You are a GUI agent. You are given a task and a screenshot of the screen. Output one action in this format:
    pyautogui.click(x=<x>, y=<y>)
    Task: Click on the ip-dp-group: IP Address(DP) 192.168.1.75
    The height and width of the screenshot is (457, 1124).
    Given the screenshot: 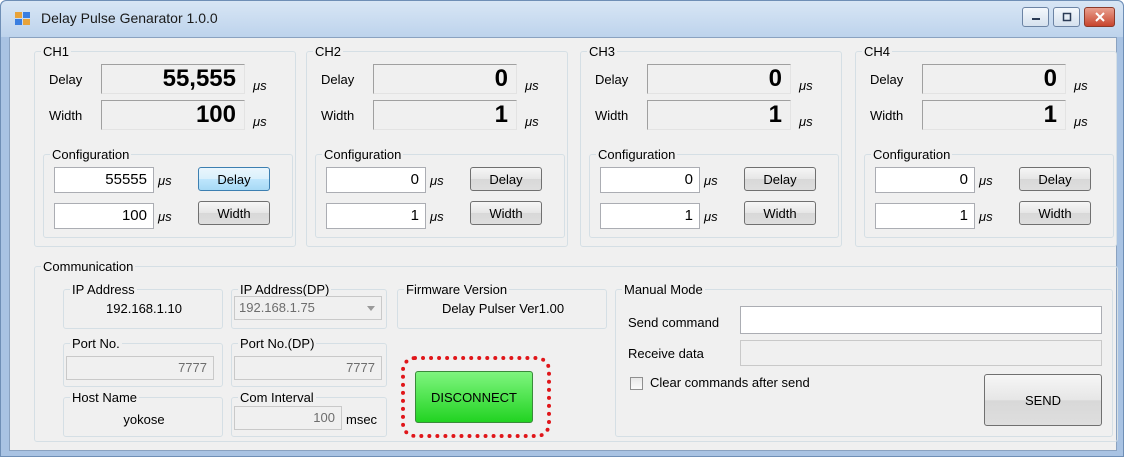 What is the action you would take?
    pyautogui.click(x=309, y=305)
    